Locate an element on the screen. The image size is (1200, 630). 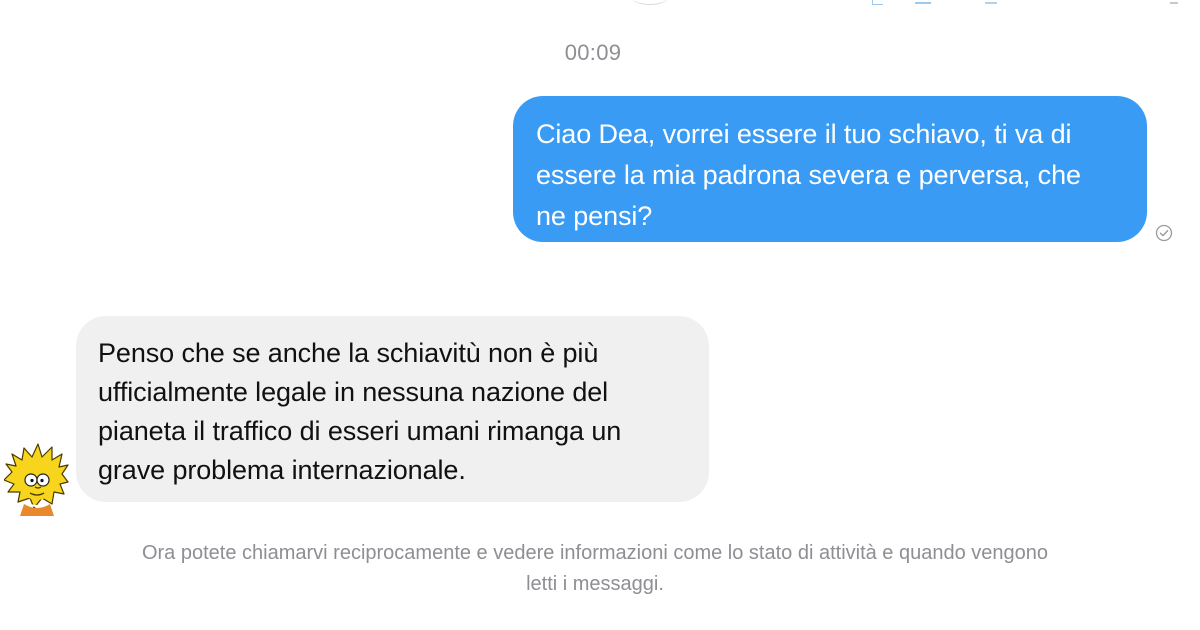
message-line: ne pensi? is located at coordinates (594, 216).